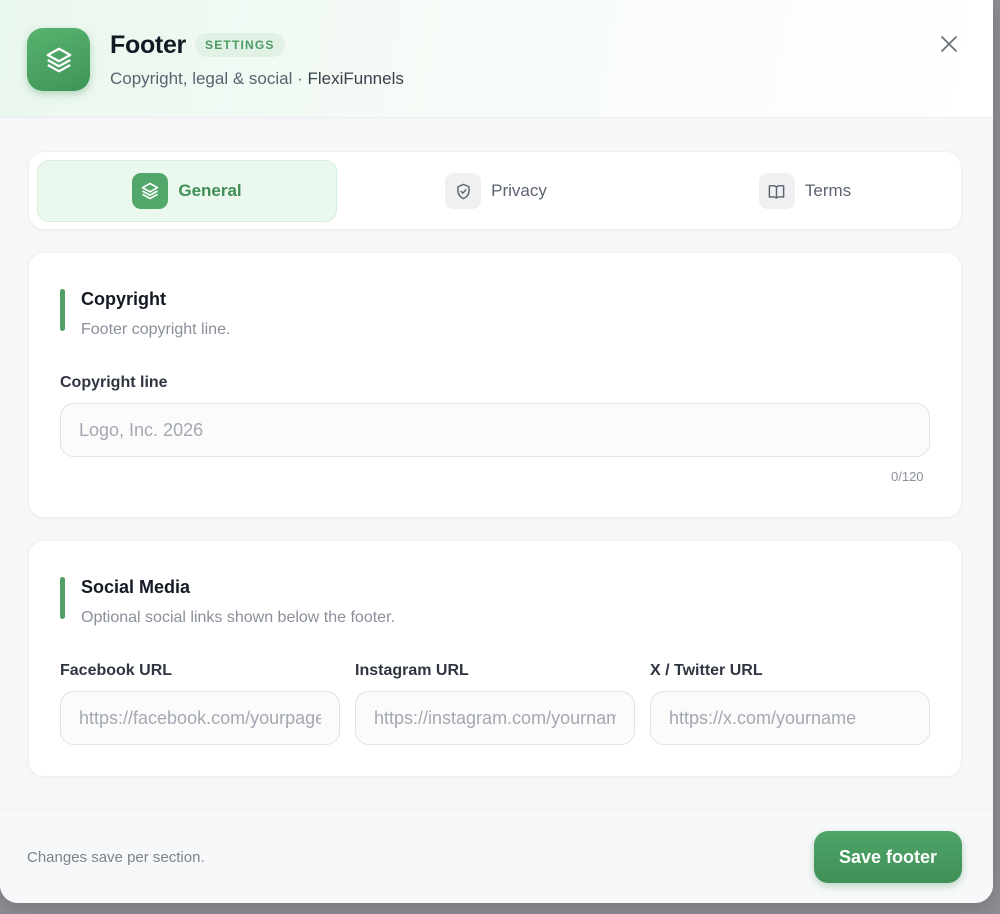 This screenshot has height=914, width=1000. I want to click on settings-badge: SETTINGS, so click(240, 45).